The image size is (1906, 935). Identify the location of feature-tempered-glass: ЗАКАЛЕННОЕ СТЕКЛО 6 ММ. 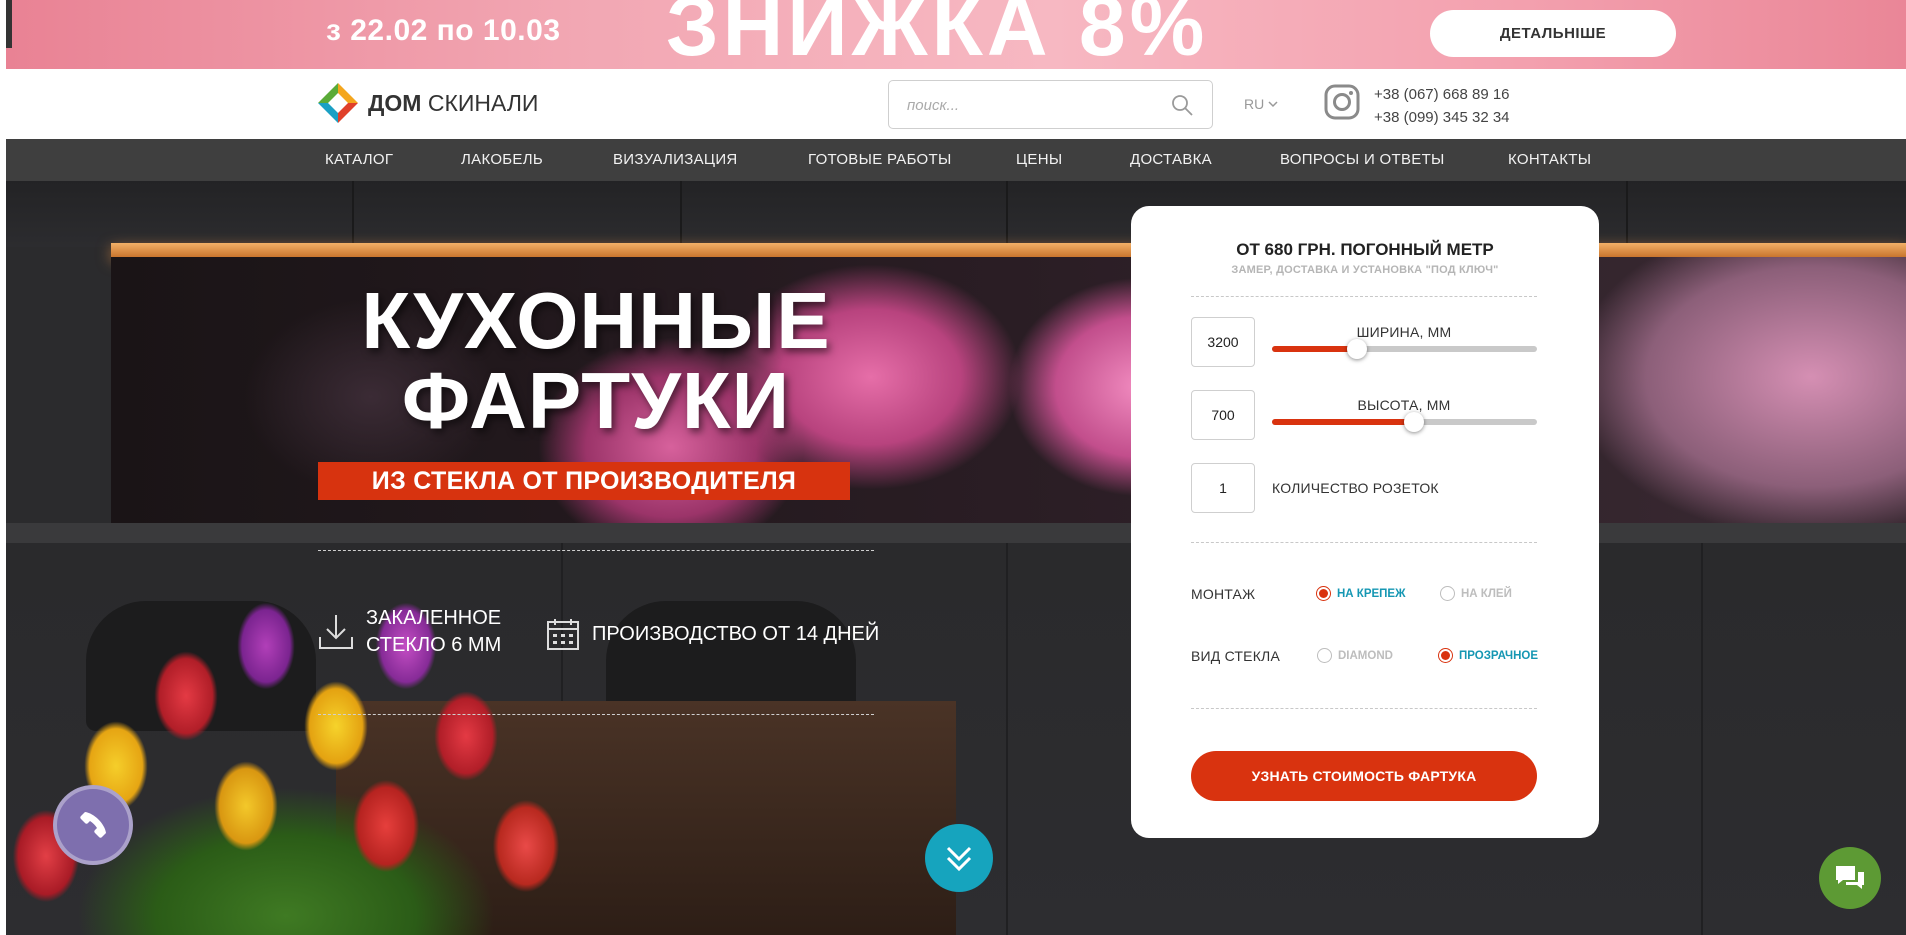
(409, 632).